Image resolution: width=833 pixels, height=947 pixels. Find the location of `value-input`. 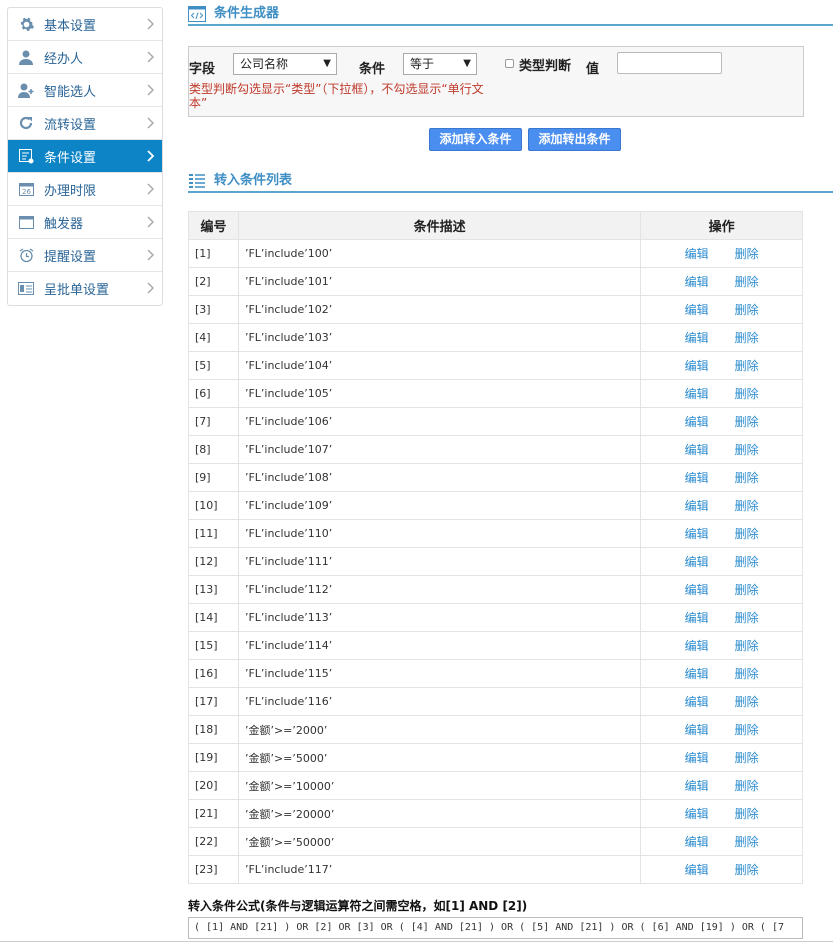

value-input is located at coordinates (669, 63).